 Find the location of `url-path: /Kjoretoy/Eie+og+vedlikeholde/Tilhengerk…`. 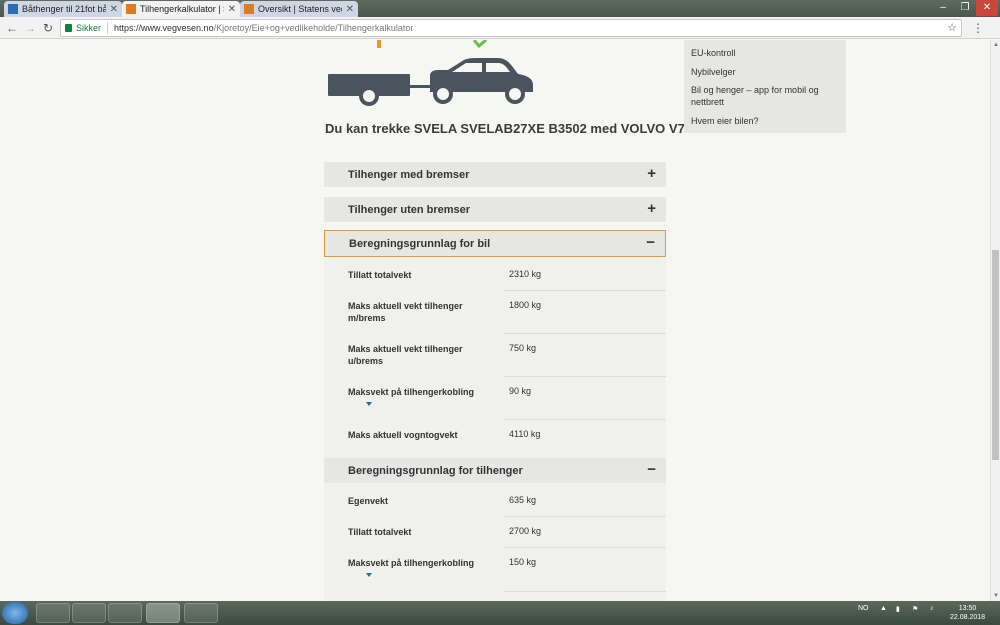

url-path: /Kjoretoy/Eie+og+vedlikeholde/Tilhengerk… is located at coordinates (313, 28).